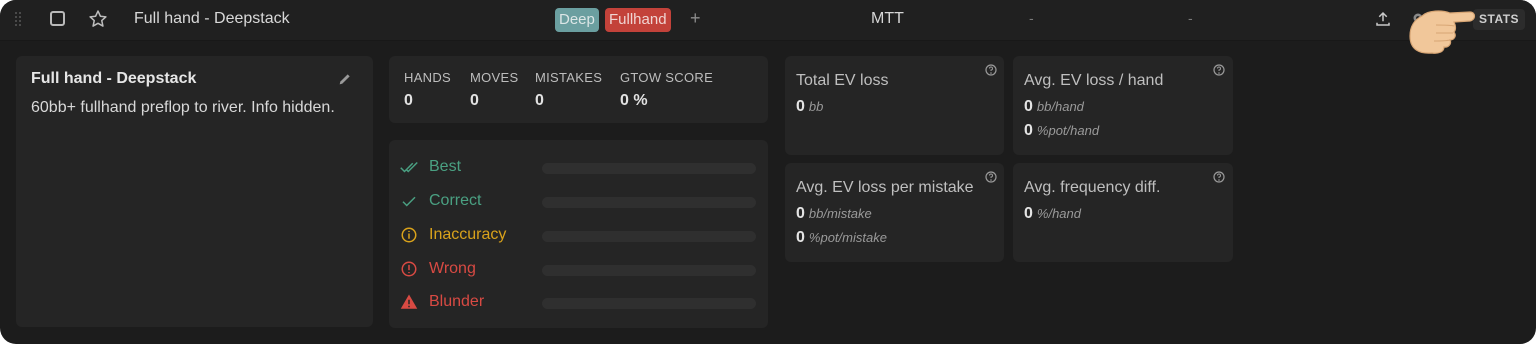 The image size is (1536, 344). I want to click on field-1-value: -, so click(1031, 18).